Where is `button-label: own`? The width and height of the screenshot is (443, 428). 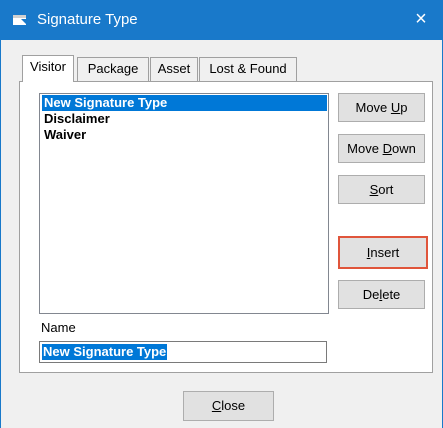
button-label: own is located at coordinates (403, 148).